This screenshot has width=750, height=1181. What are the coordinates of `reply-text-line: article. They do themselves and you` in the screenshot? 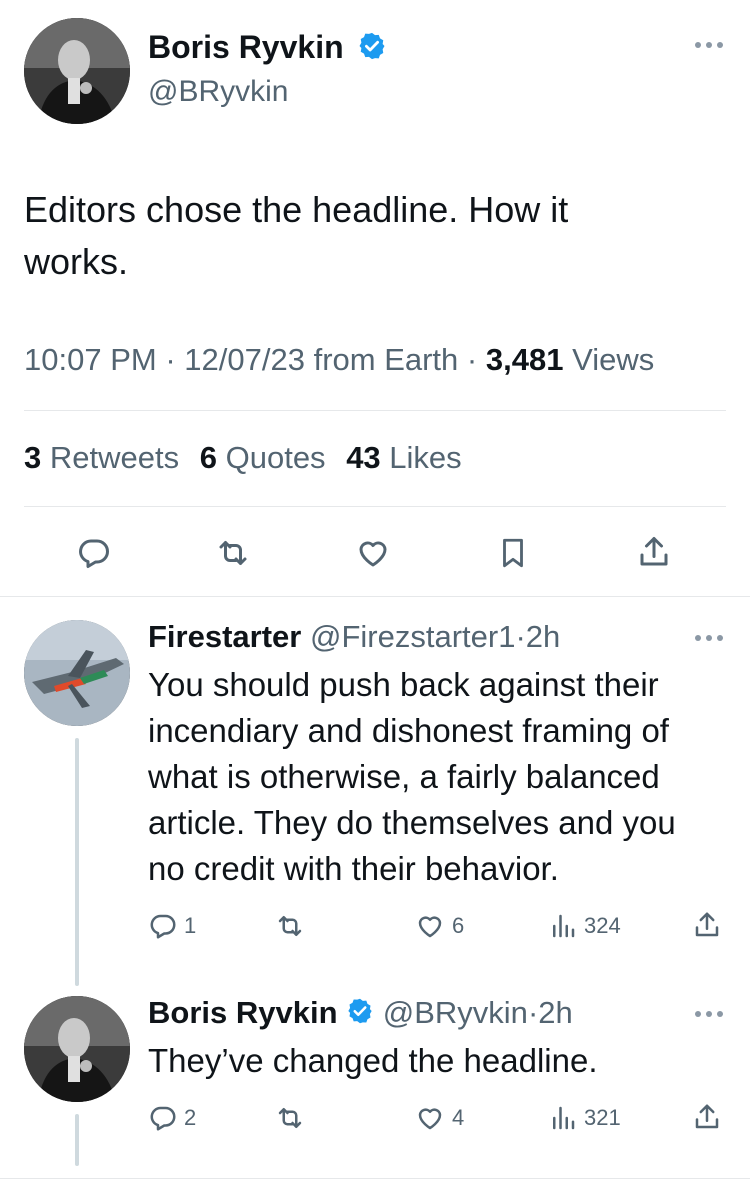 It's located at (412, 822).